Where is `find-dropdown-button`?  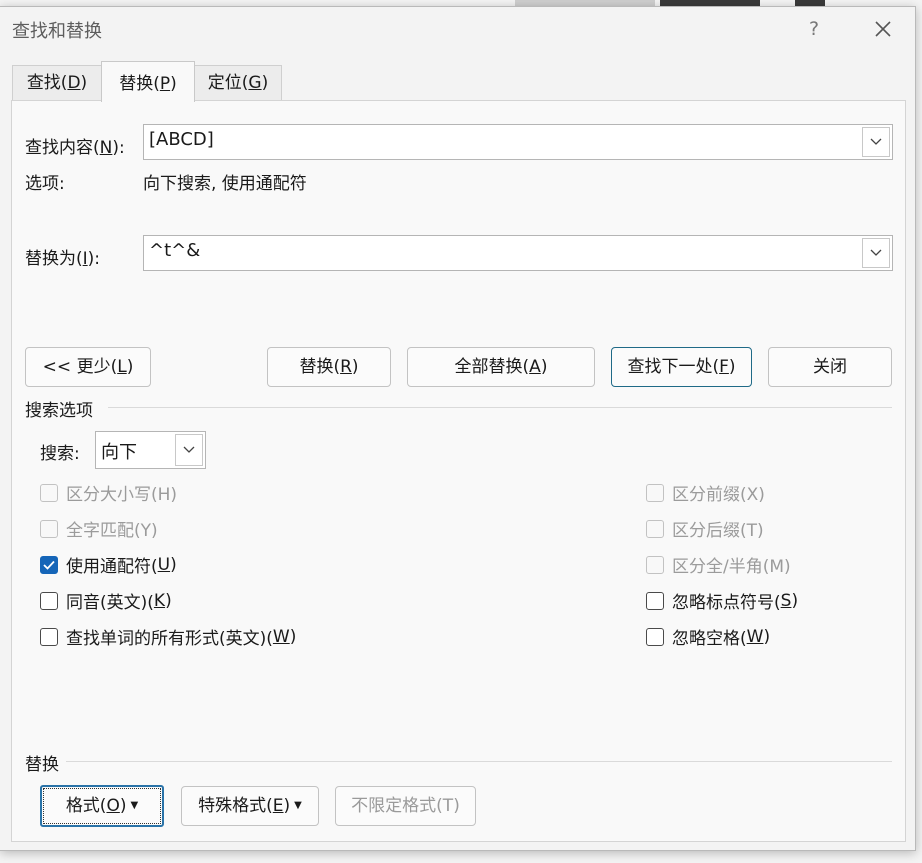
find-dropdown-button is located at coordinates (876, 142).